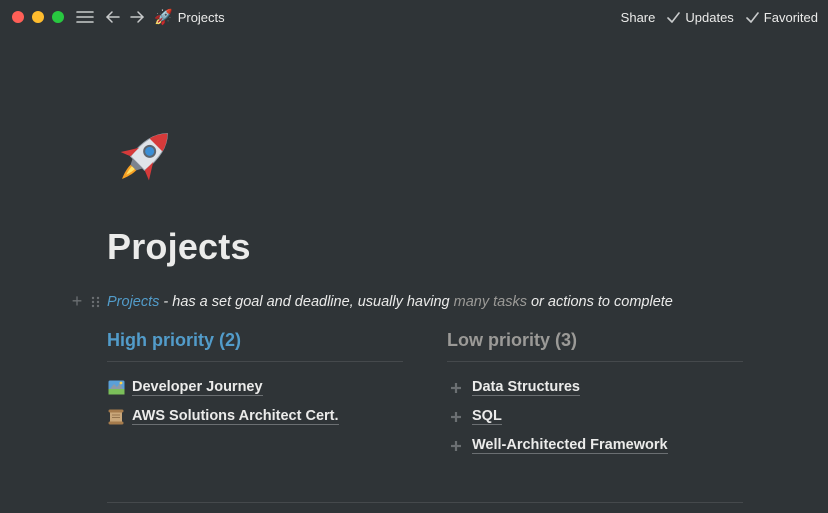  Describe the element at coordinates (235, 416) in the screenshot. I see `item-label: AWS Solutions Architect Cert.` at that location.